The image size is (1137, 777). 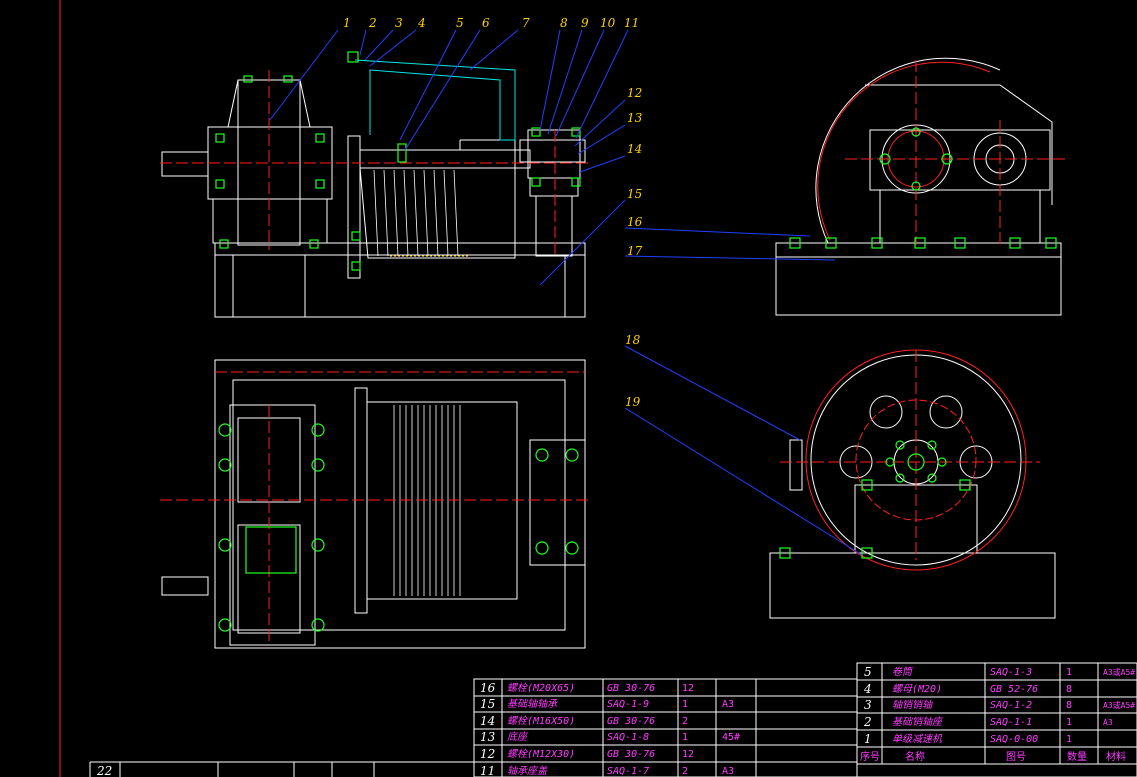 I want to click on callout-8: 8, so click(x=564, y=23).